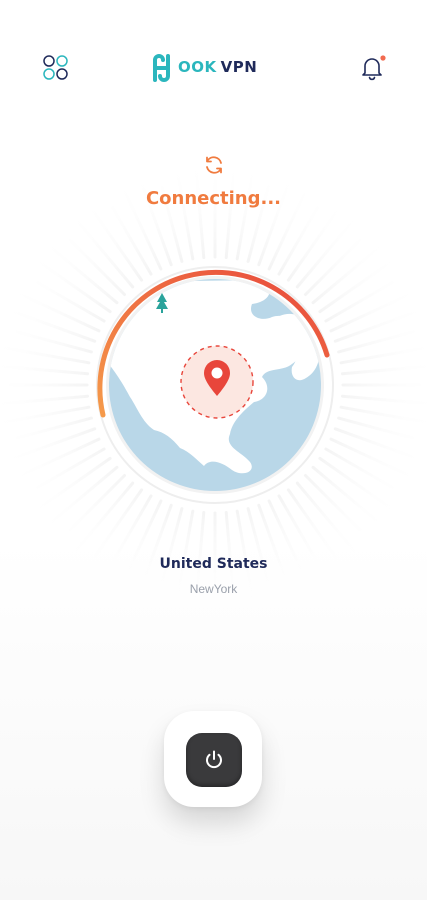  I want to click on globe-map, so click(215, 385).